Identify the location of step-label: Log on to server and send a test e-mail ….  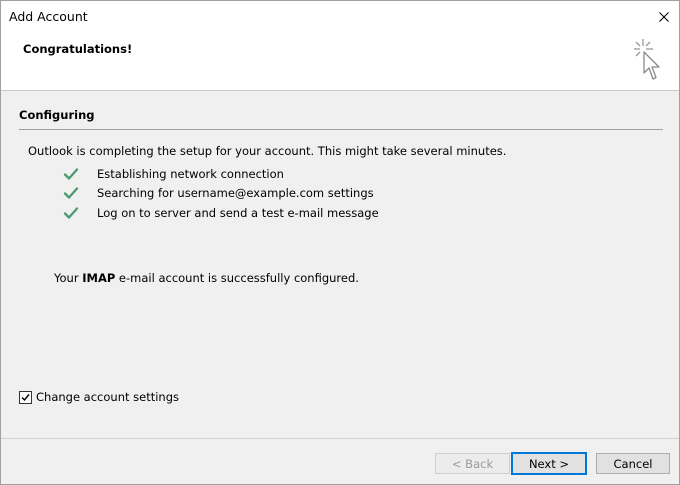
(238, 212).